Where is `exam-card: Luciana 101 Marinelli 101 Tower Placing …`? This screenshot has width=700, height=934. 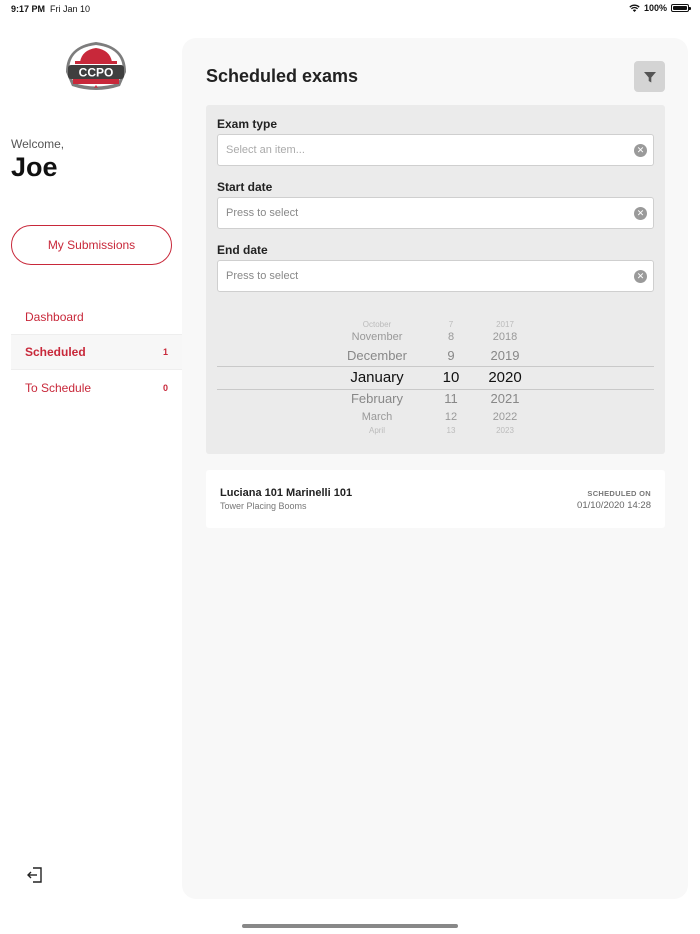 exam-card: Luciana 101 Marinelli 101 Tower Placing … is located at coordinates (435, 499).